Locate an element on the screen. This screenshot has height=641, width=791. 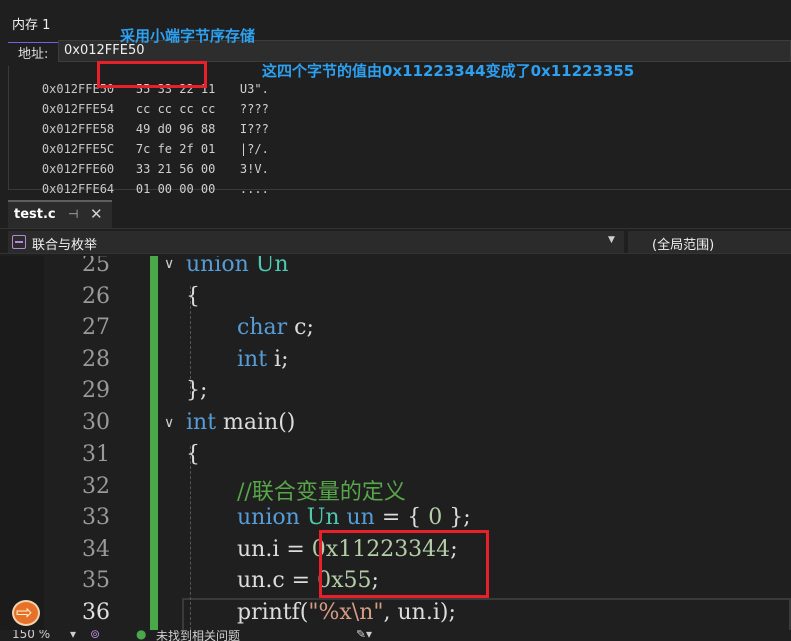
code-text: }; is located at coordinates (456, 517).